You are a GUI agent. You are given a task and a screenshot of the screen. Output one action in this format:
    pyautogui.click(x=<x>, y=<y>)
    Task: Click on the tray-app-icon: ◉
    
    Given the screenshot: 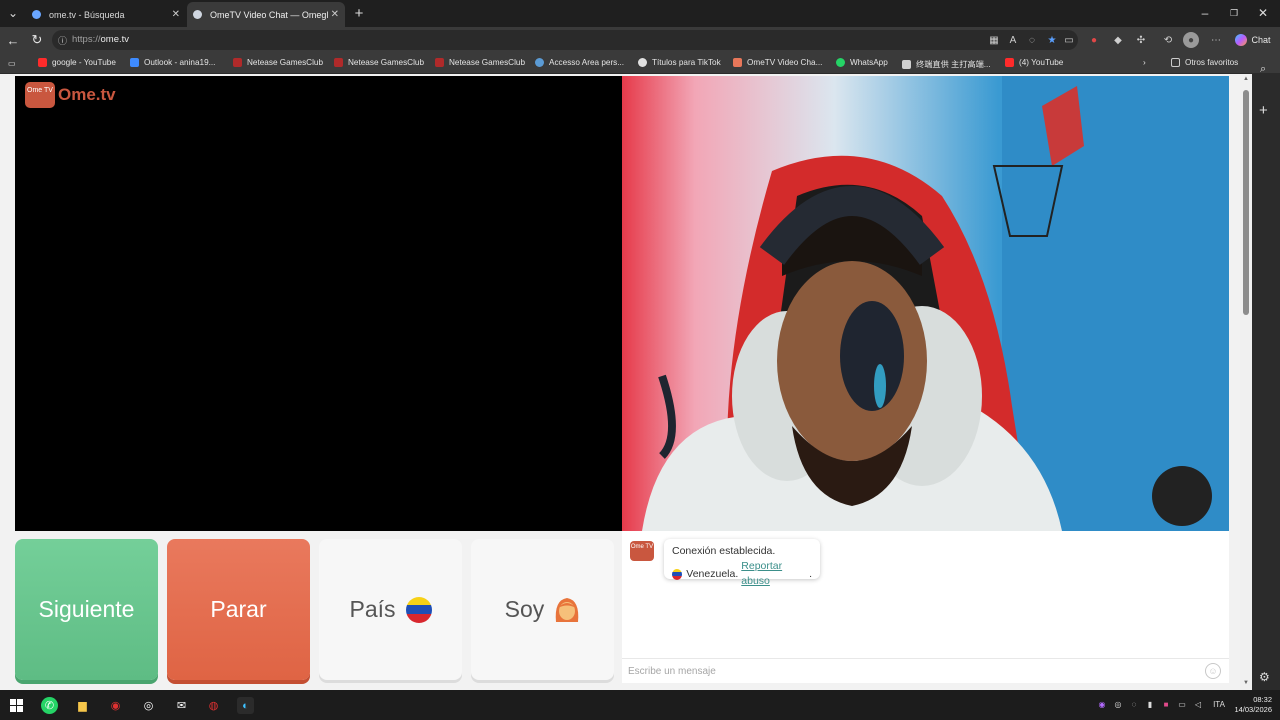 What is the action you would take?
    pyautogui.click(x=1102, y=704)
    